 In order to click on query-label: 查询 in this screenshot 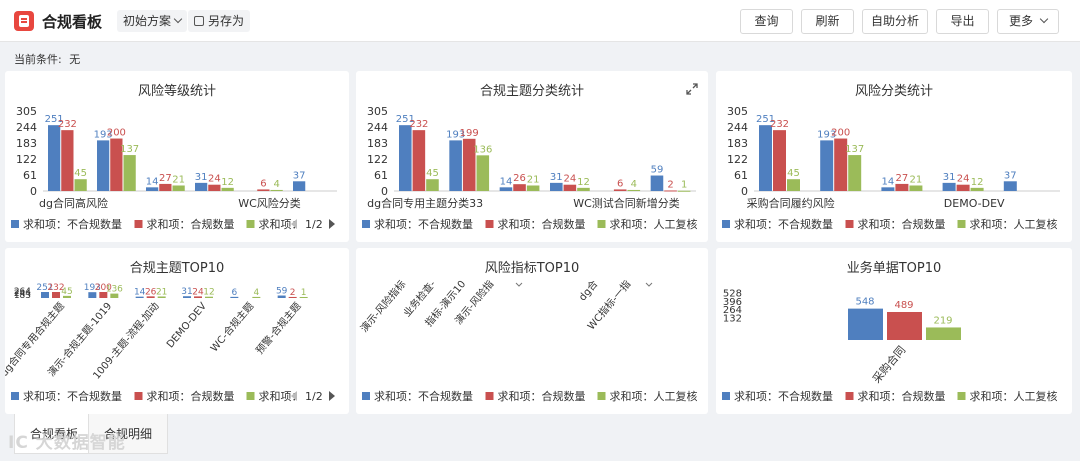, I will do `click(766, 21)`.